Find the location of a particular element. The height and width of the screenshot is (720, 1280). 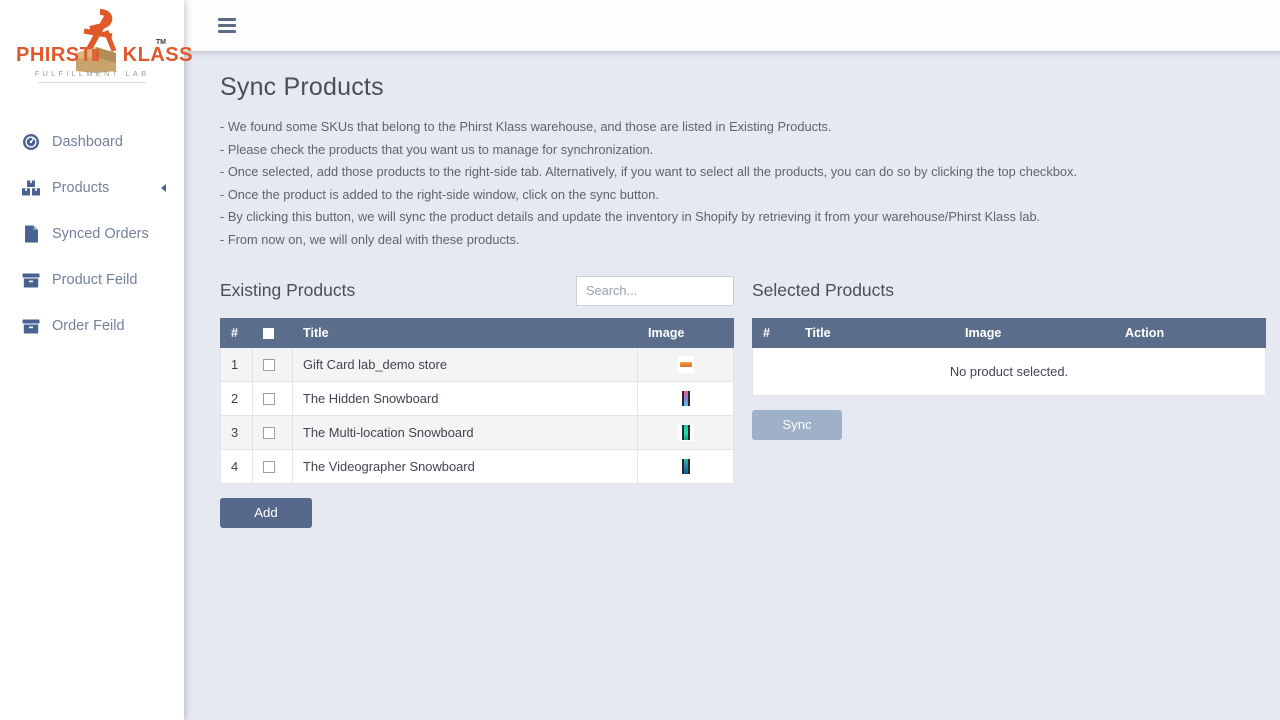

existing-products-panel: Existing Products # is located at coordinates (477, 401).